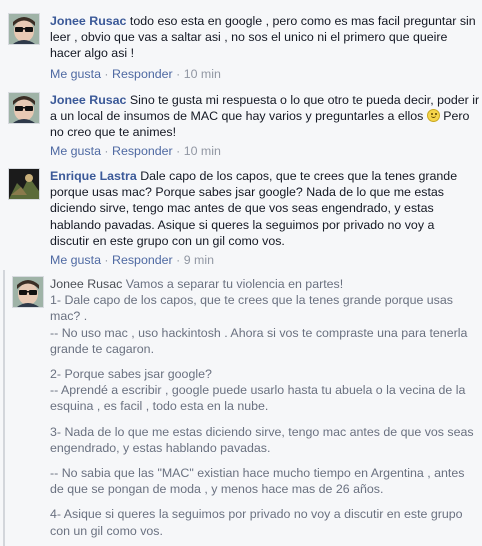 The width and height of the screenshot is (482, 546). Describe the element at coordinates (86, 284) in the screenshot. I see `reply-author-link: Jonee Rusac` at that location.